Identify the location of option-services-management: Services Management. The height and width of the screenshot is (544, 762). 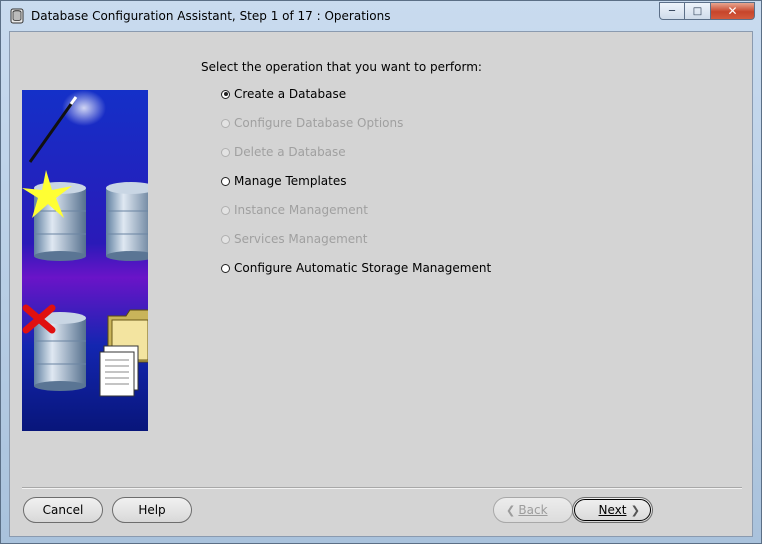
(294, 239).